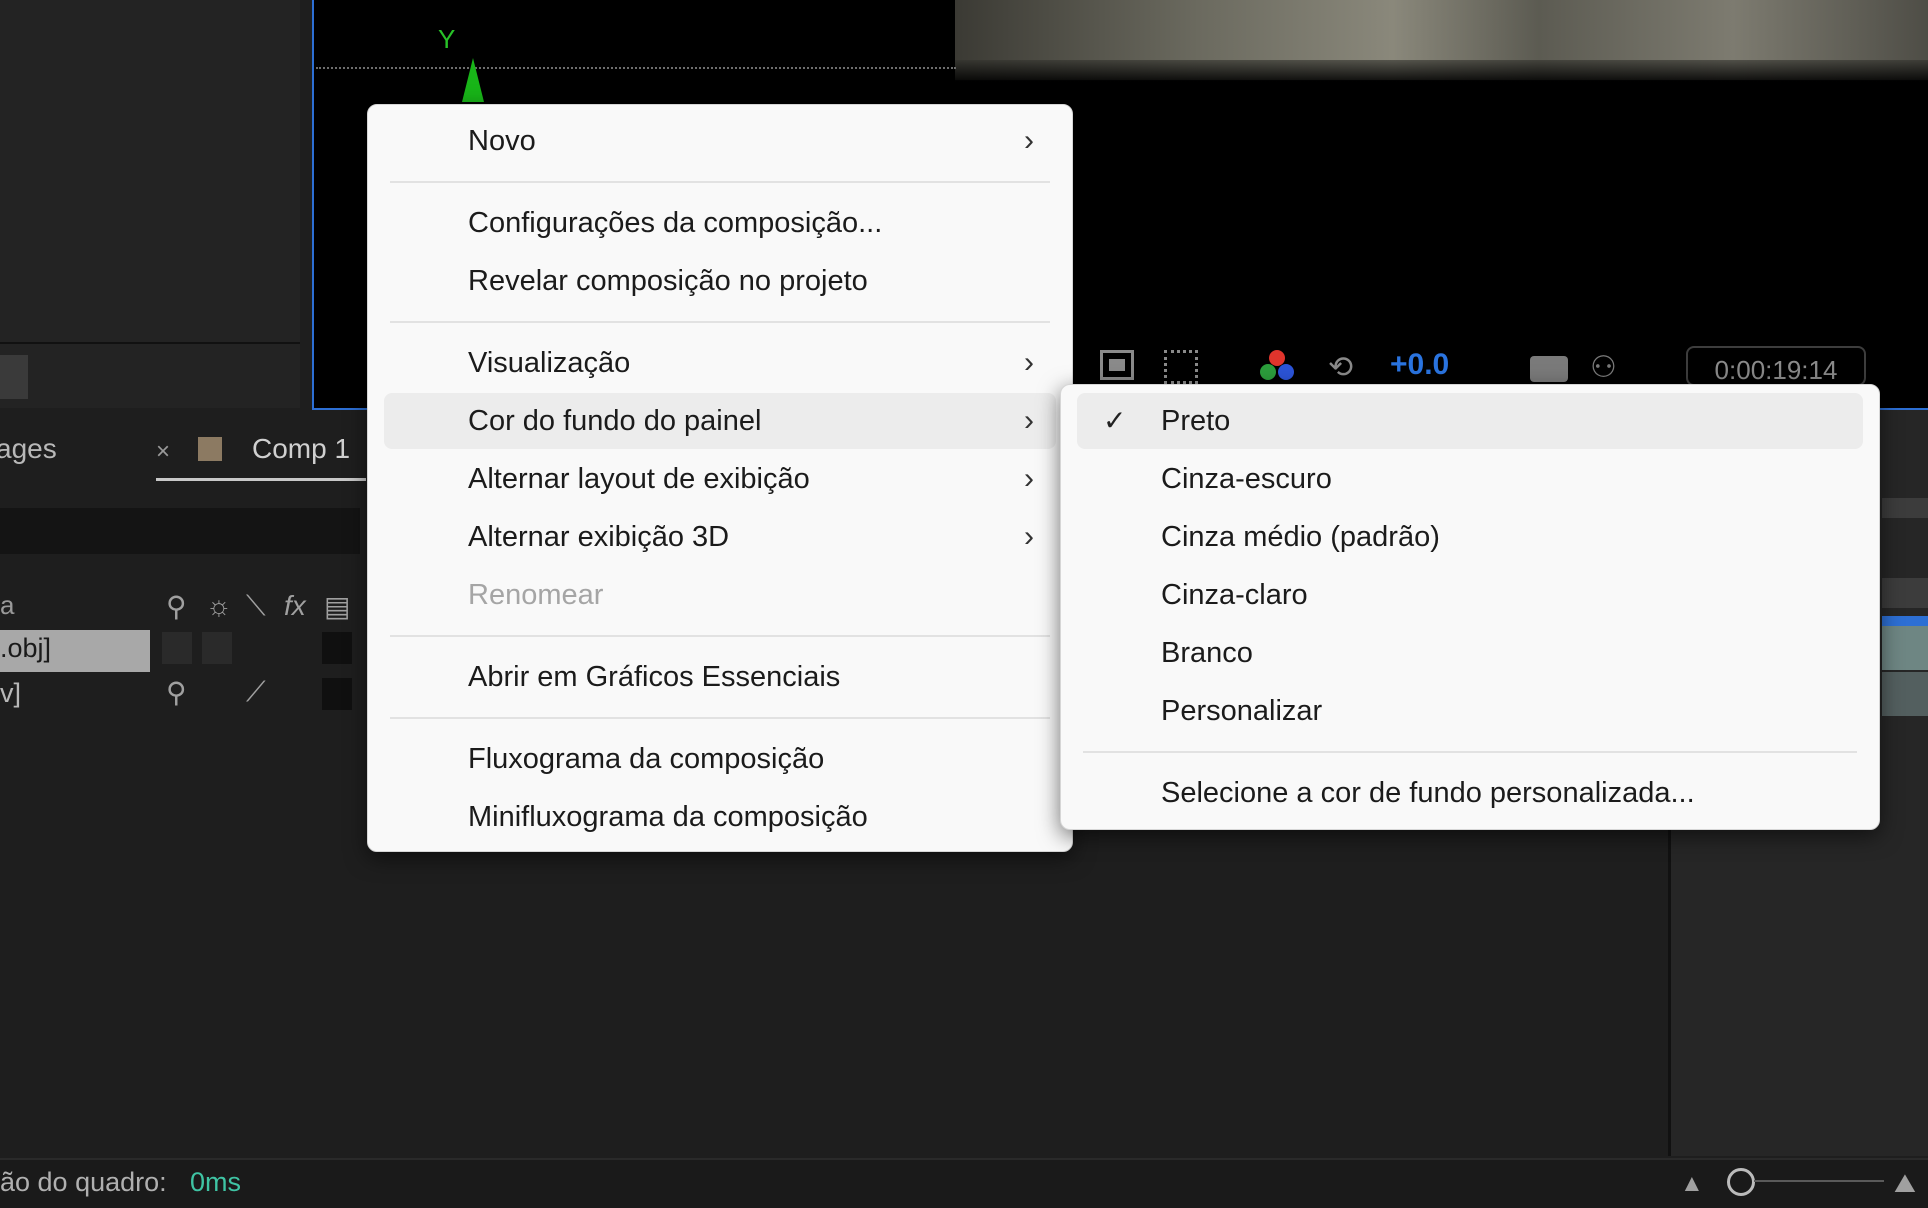 The image size is (1928, 1208). Describe the element at coordinates (256, 692) in the screenshot. I see `quality-icon: ⟋` at that location.